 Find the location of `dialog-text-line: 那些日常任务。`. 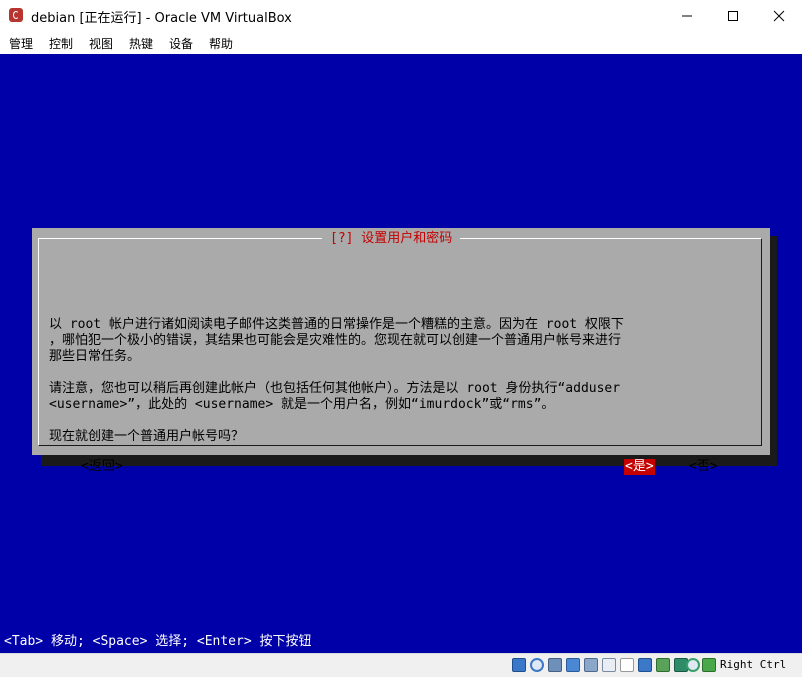

dialog-text-line: 那些日常任务。 is located at coordinates (95, 356).